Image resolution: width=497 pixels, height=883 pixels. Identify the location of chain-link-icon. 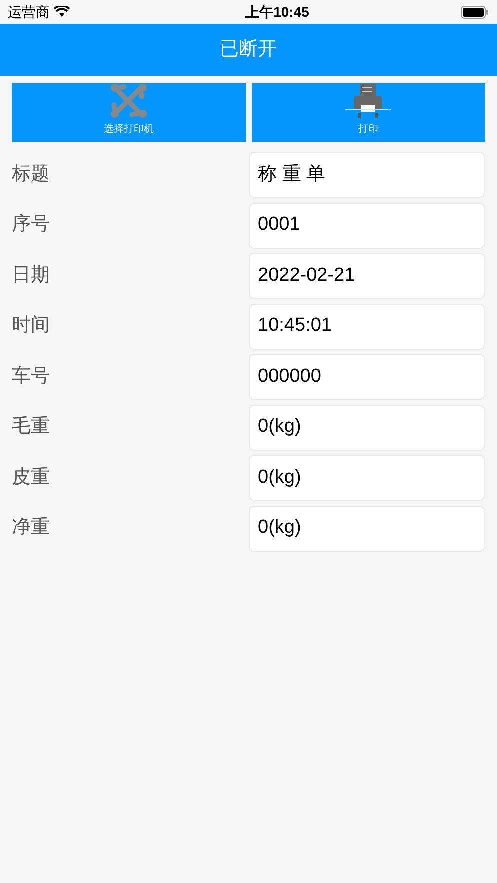
(129, 101).